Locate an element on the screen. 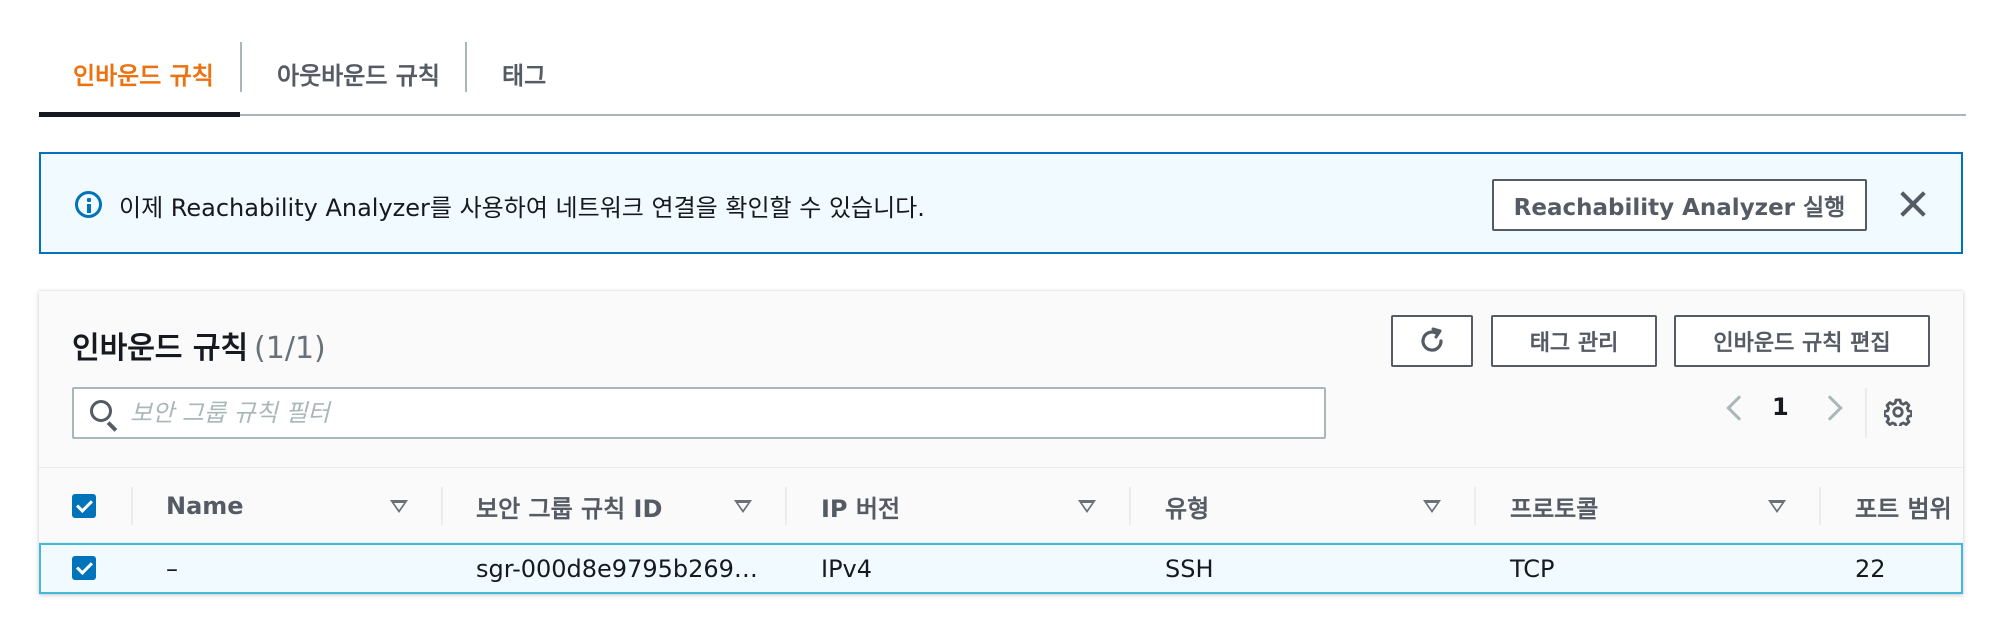  search-input is located at coordinates (720, 413).